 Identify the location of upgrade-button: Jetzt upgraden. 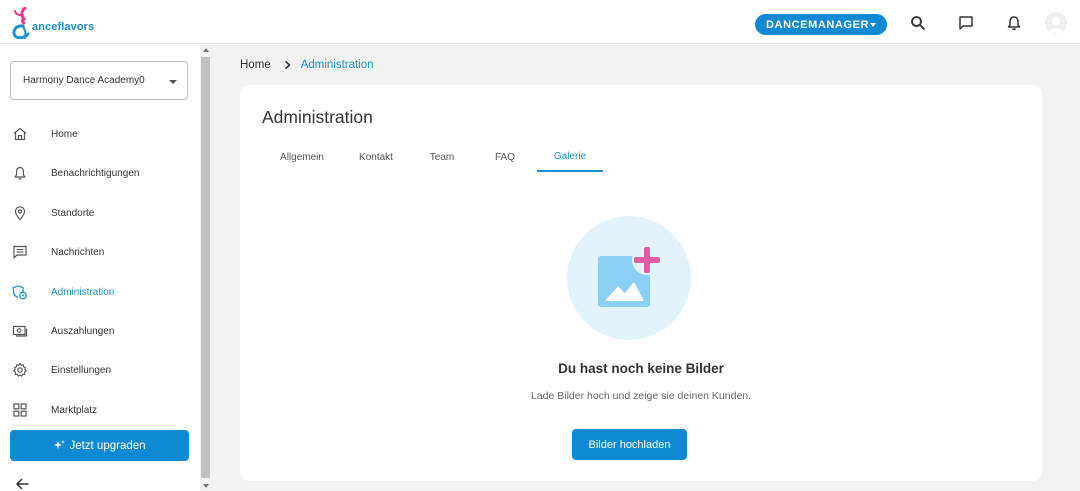
(99, 445).